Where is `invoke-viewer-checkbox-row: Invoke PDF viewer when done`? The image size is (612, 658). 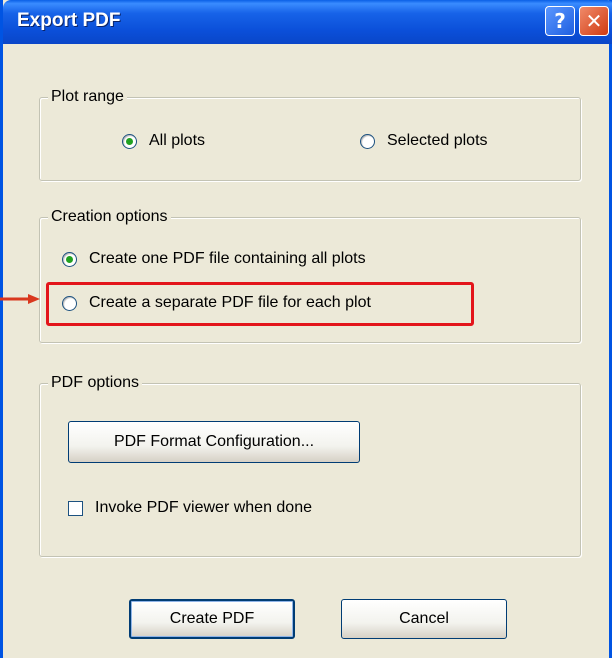
invoke-viewer-checkbox-row: Invoke PDF viewer when done is located at coordinates (190, 508).